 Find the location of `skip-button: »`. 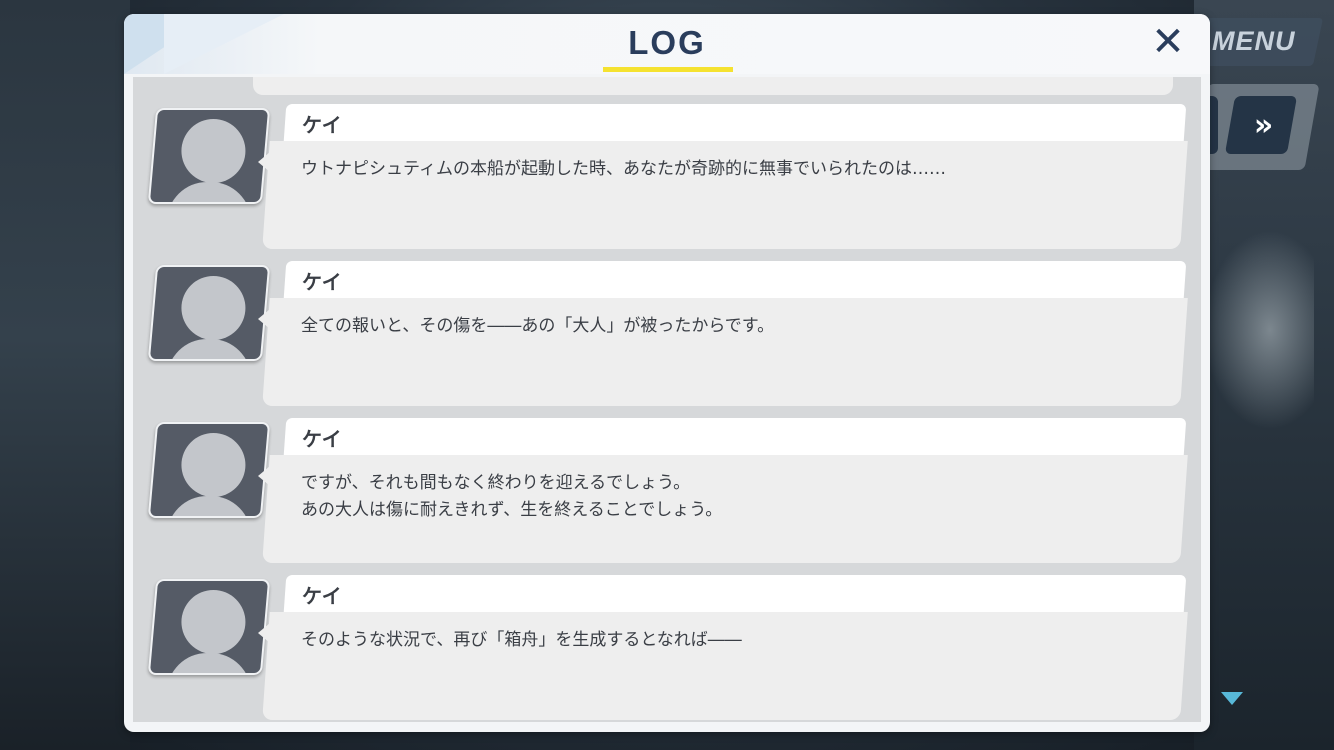

skip-button: » is located at coordinates (1261, 125).